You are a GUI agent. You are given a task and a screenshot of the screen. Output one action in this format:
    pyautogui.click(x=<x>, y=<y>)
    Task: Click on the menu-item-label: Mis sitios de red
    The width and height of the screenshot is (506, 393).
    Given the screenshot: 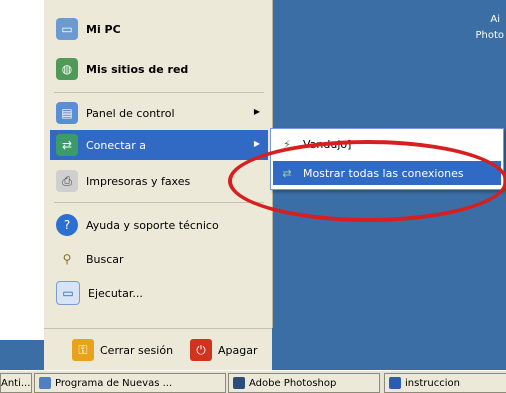 What is the action you would take?
    pyautogui.click(x=137, y=69)
    